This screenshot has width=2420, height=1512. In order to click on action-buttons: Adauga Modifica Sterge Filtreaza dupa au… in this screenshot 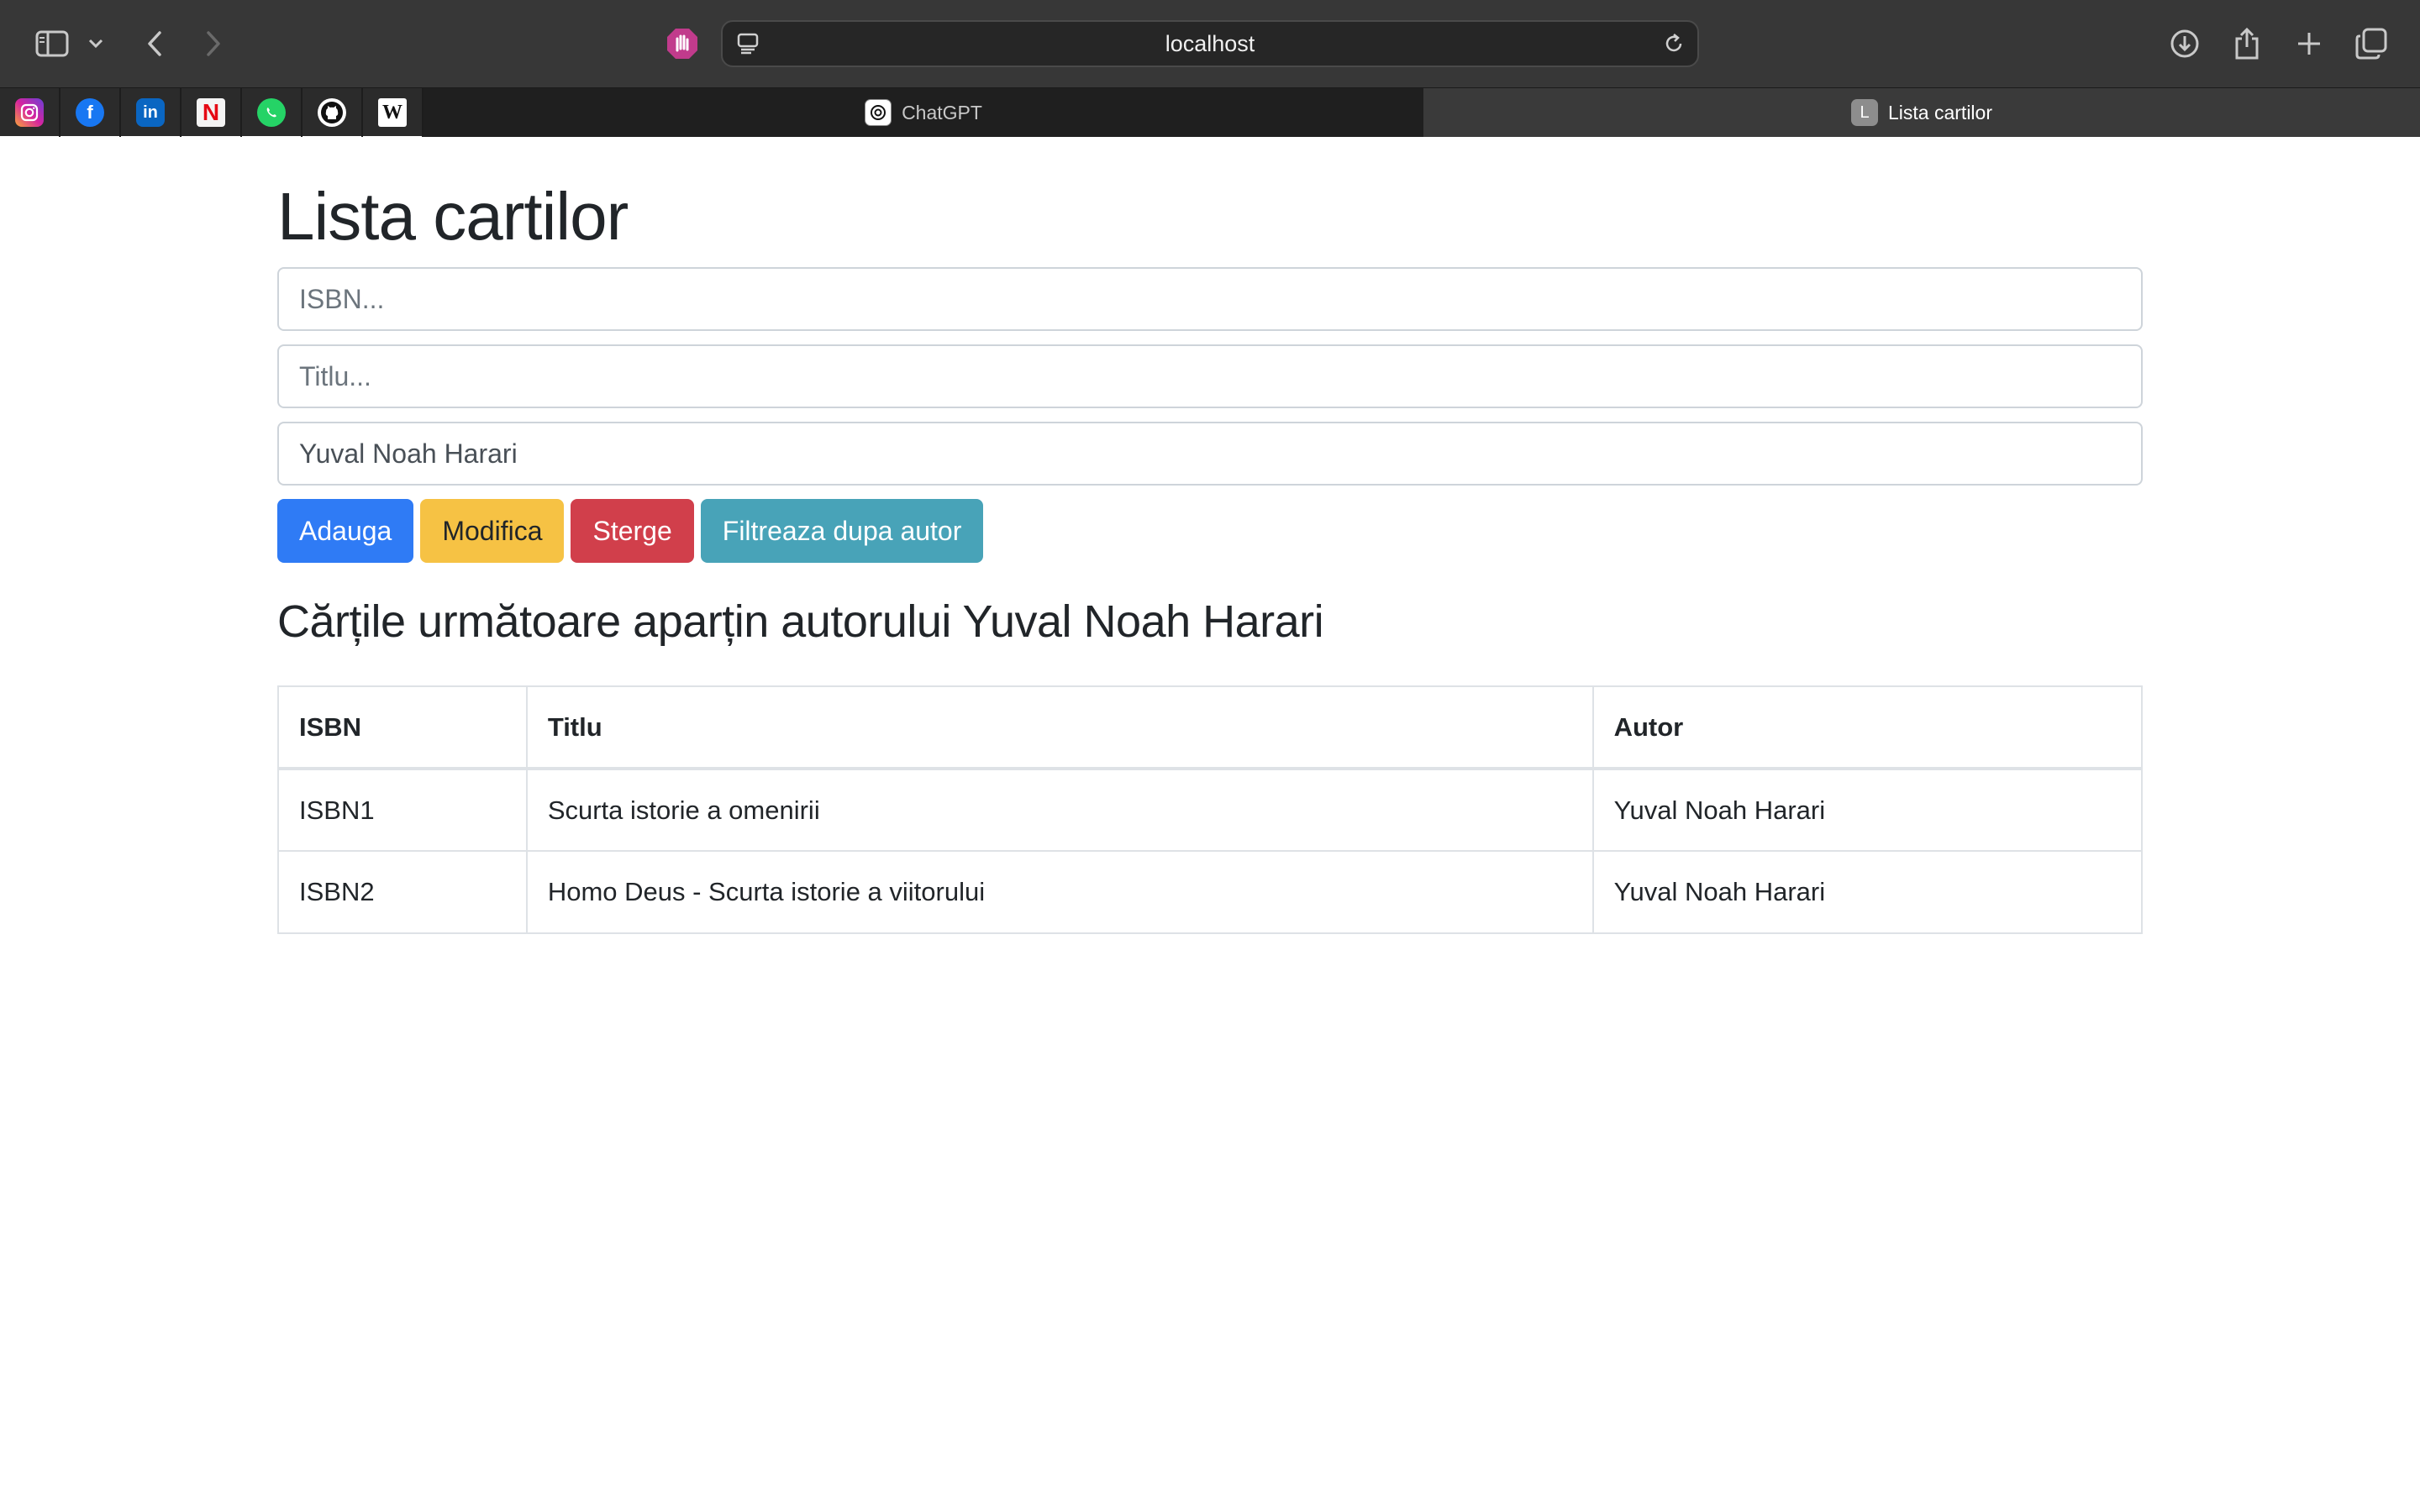, I will do `click(1210, 531)`.